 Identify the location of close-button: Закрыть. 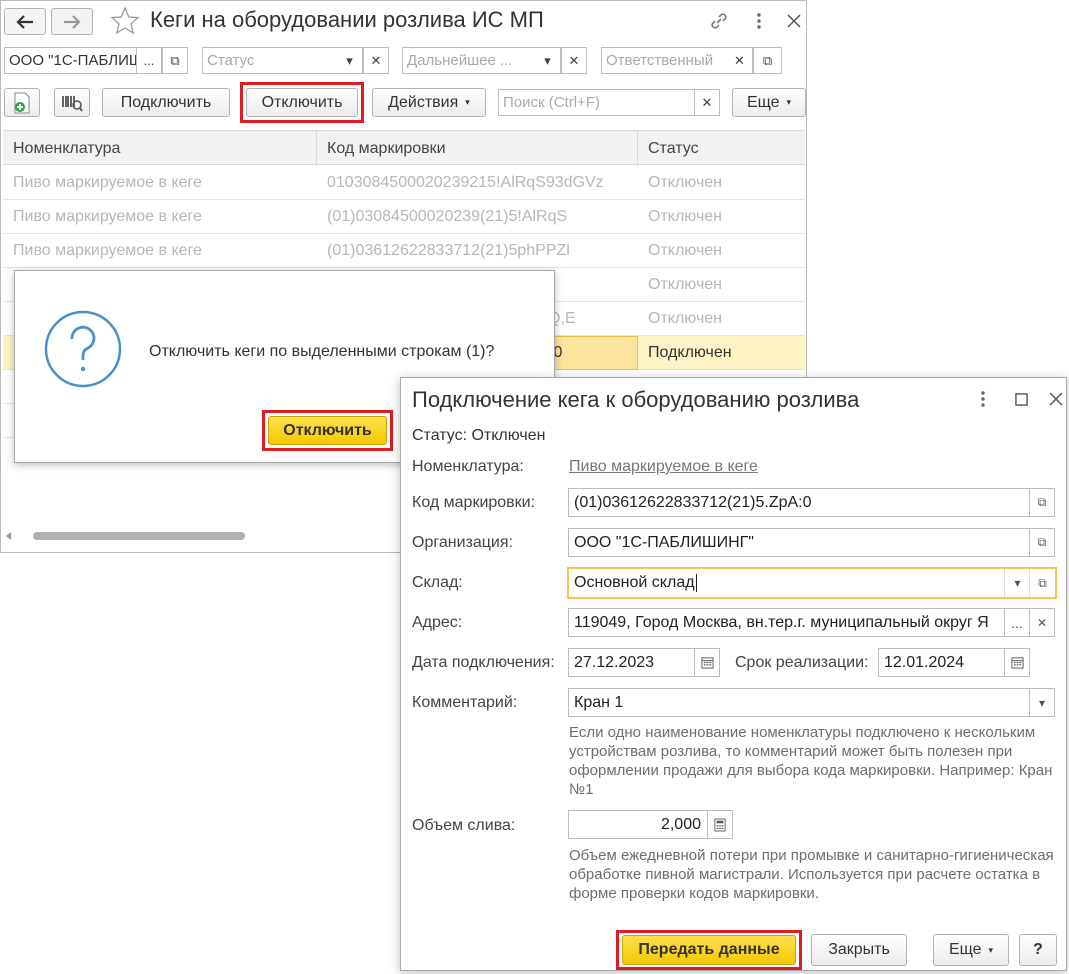
(859, 950).